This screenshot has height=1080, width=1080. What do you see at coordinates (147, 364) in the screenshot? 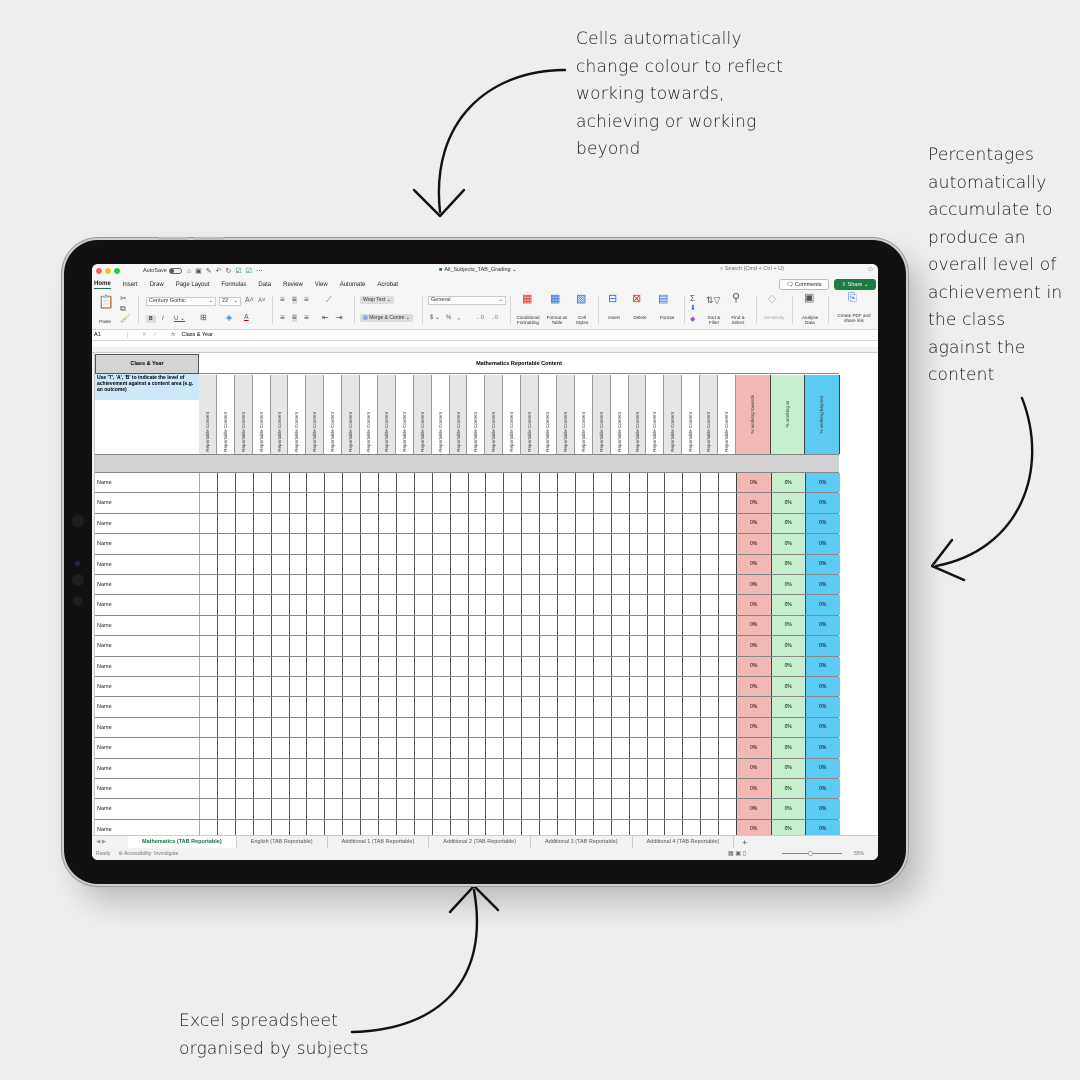
I see `class-year-cell: Class & Year` at bounding box center [147, 364].